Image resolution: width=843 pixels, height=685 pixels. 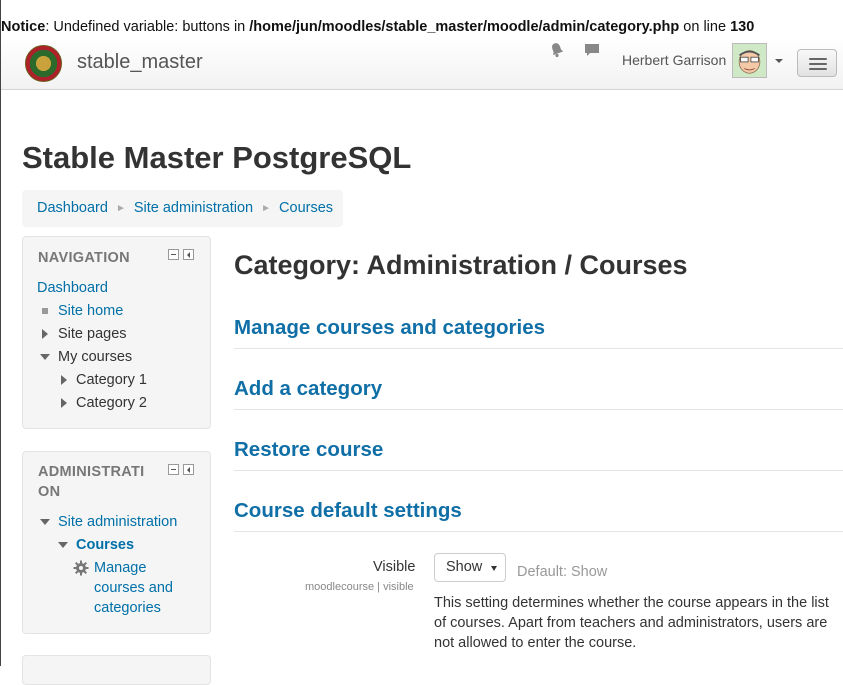 I want to click on top-navbar: stable_master Herbert Garrison, so click(x=422, y=63).